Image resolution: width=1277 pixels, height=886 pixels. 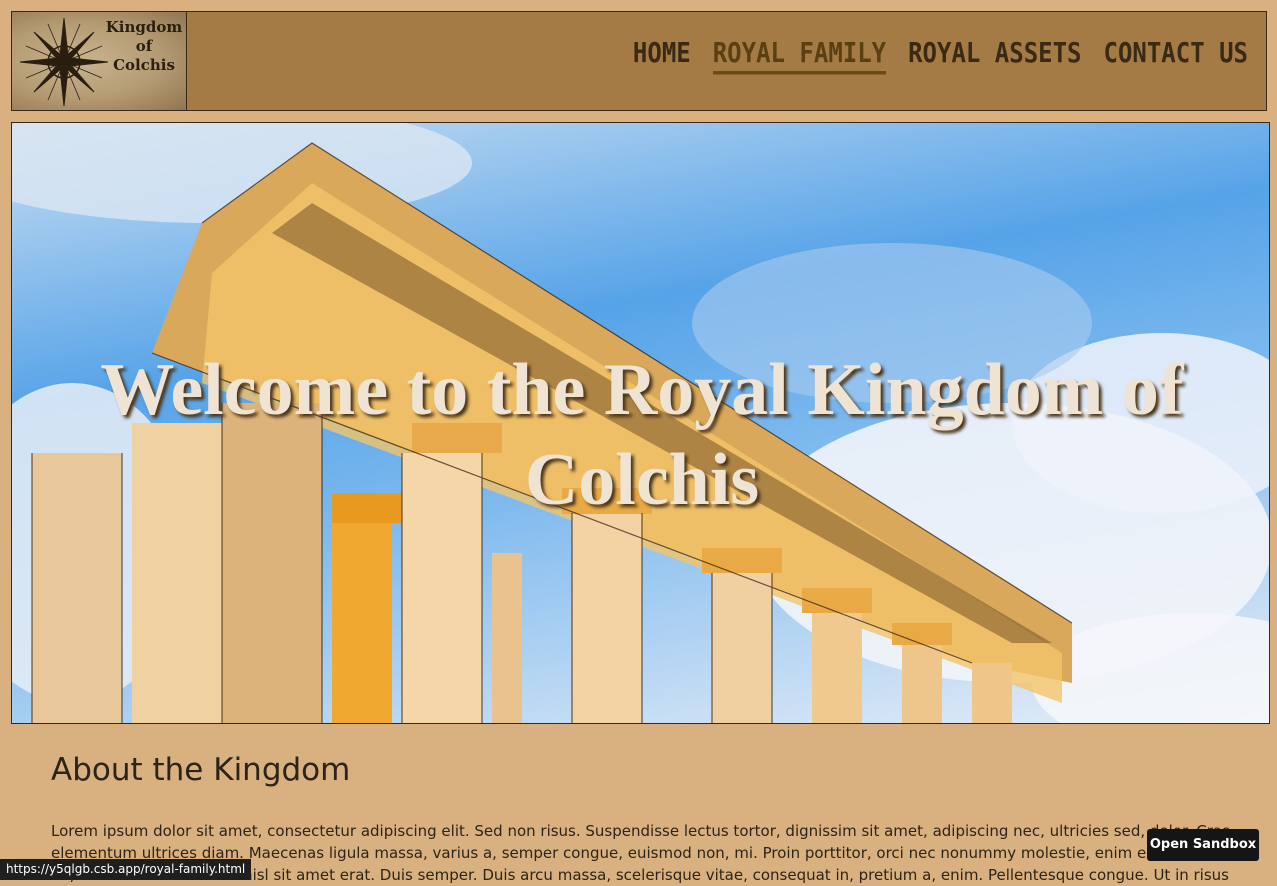 I want to click on nav-royal-family: Royal Family, so click(x=799, y=56).